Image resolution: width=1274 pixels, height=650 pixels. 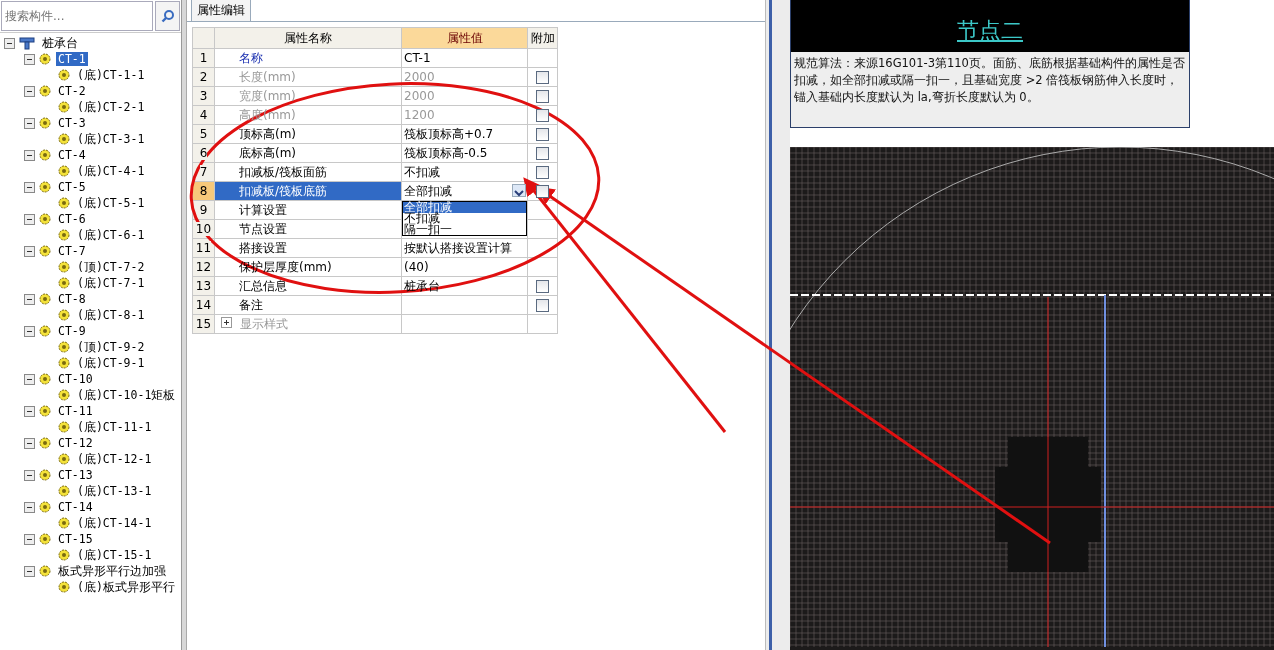 What do you see at coordinates (75, 411) in the screenshot?
I see `tree-item: CT-11` at bounding box center [75, 411].